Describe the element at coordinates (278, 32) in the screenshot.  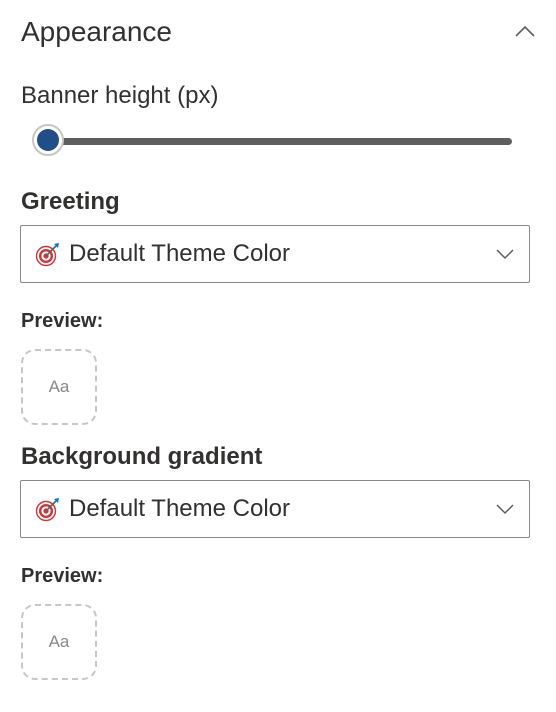
I see `appearance-section-header: Appearance` at that location.